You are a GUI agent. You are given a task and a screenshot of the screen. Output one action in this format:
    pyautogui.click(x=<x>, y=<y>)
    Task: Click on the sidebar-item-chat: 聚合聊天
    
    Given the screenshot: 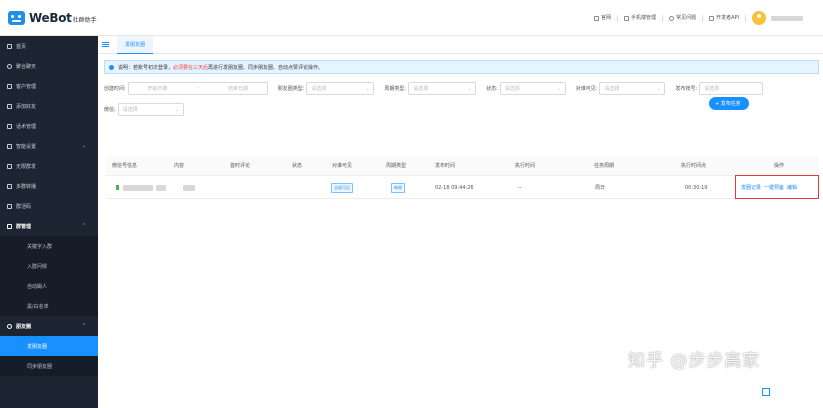 What is the action you would take?
    pyautogui.click(x=49, y=66)
    